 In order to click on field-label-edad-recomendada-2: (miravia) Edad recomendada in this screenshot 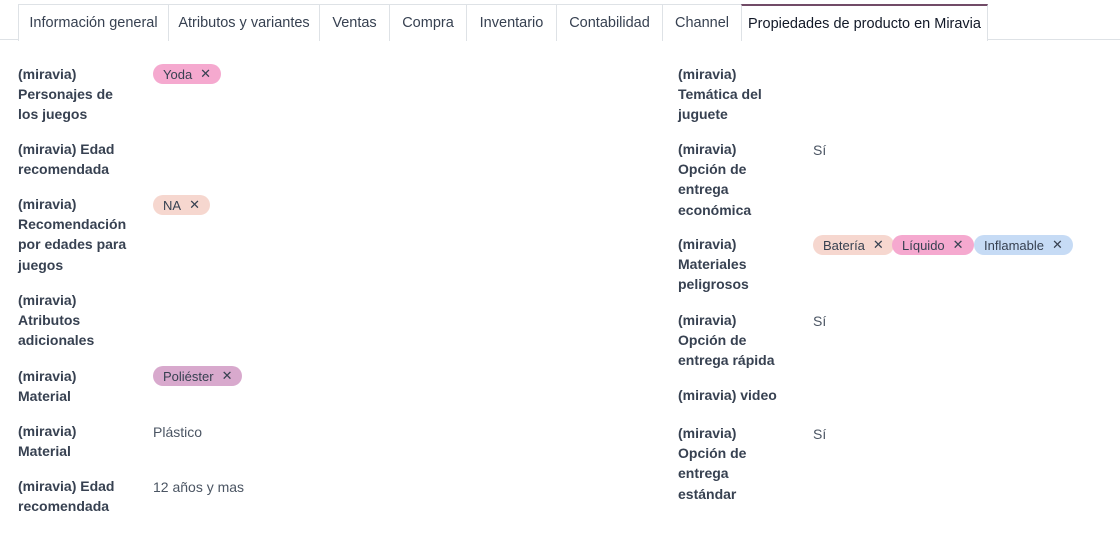, I will do `click(66, 496)`.